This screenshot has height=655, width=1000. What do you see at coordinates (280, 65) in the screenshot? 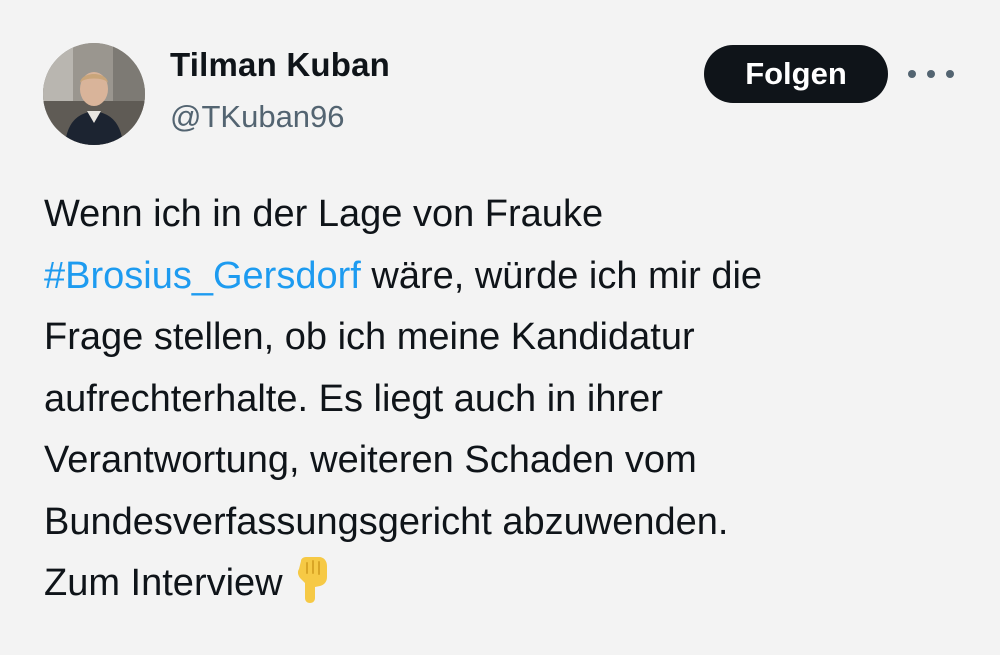
I see `author-name: Tilman Kuban` at bounding box center [280, 65].